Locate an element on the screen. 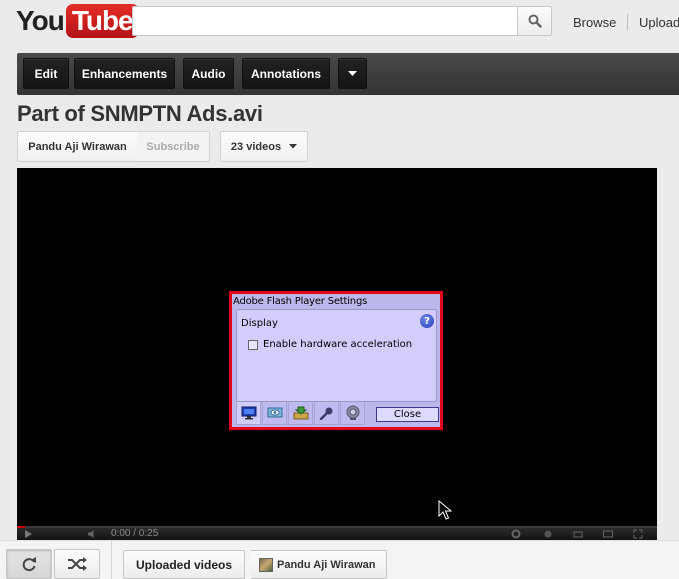 Image resolution: width=679 pixels, height=579 pixels. player-controls: 0:00 / 0:25 is located at coordinates (337, 533).